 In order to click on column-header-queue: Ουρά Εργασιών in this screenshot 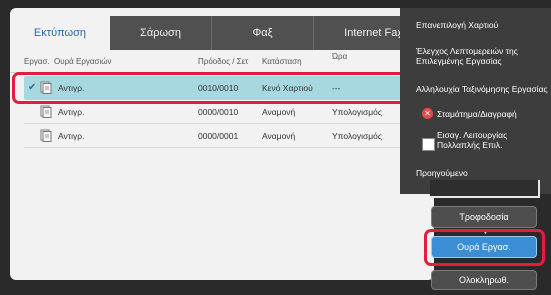, I will do `click(83, 61)`.